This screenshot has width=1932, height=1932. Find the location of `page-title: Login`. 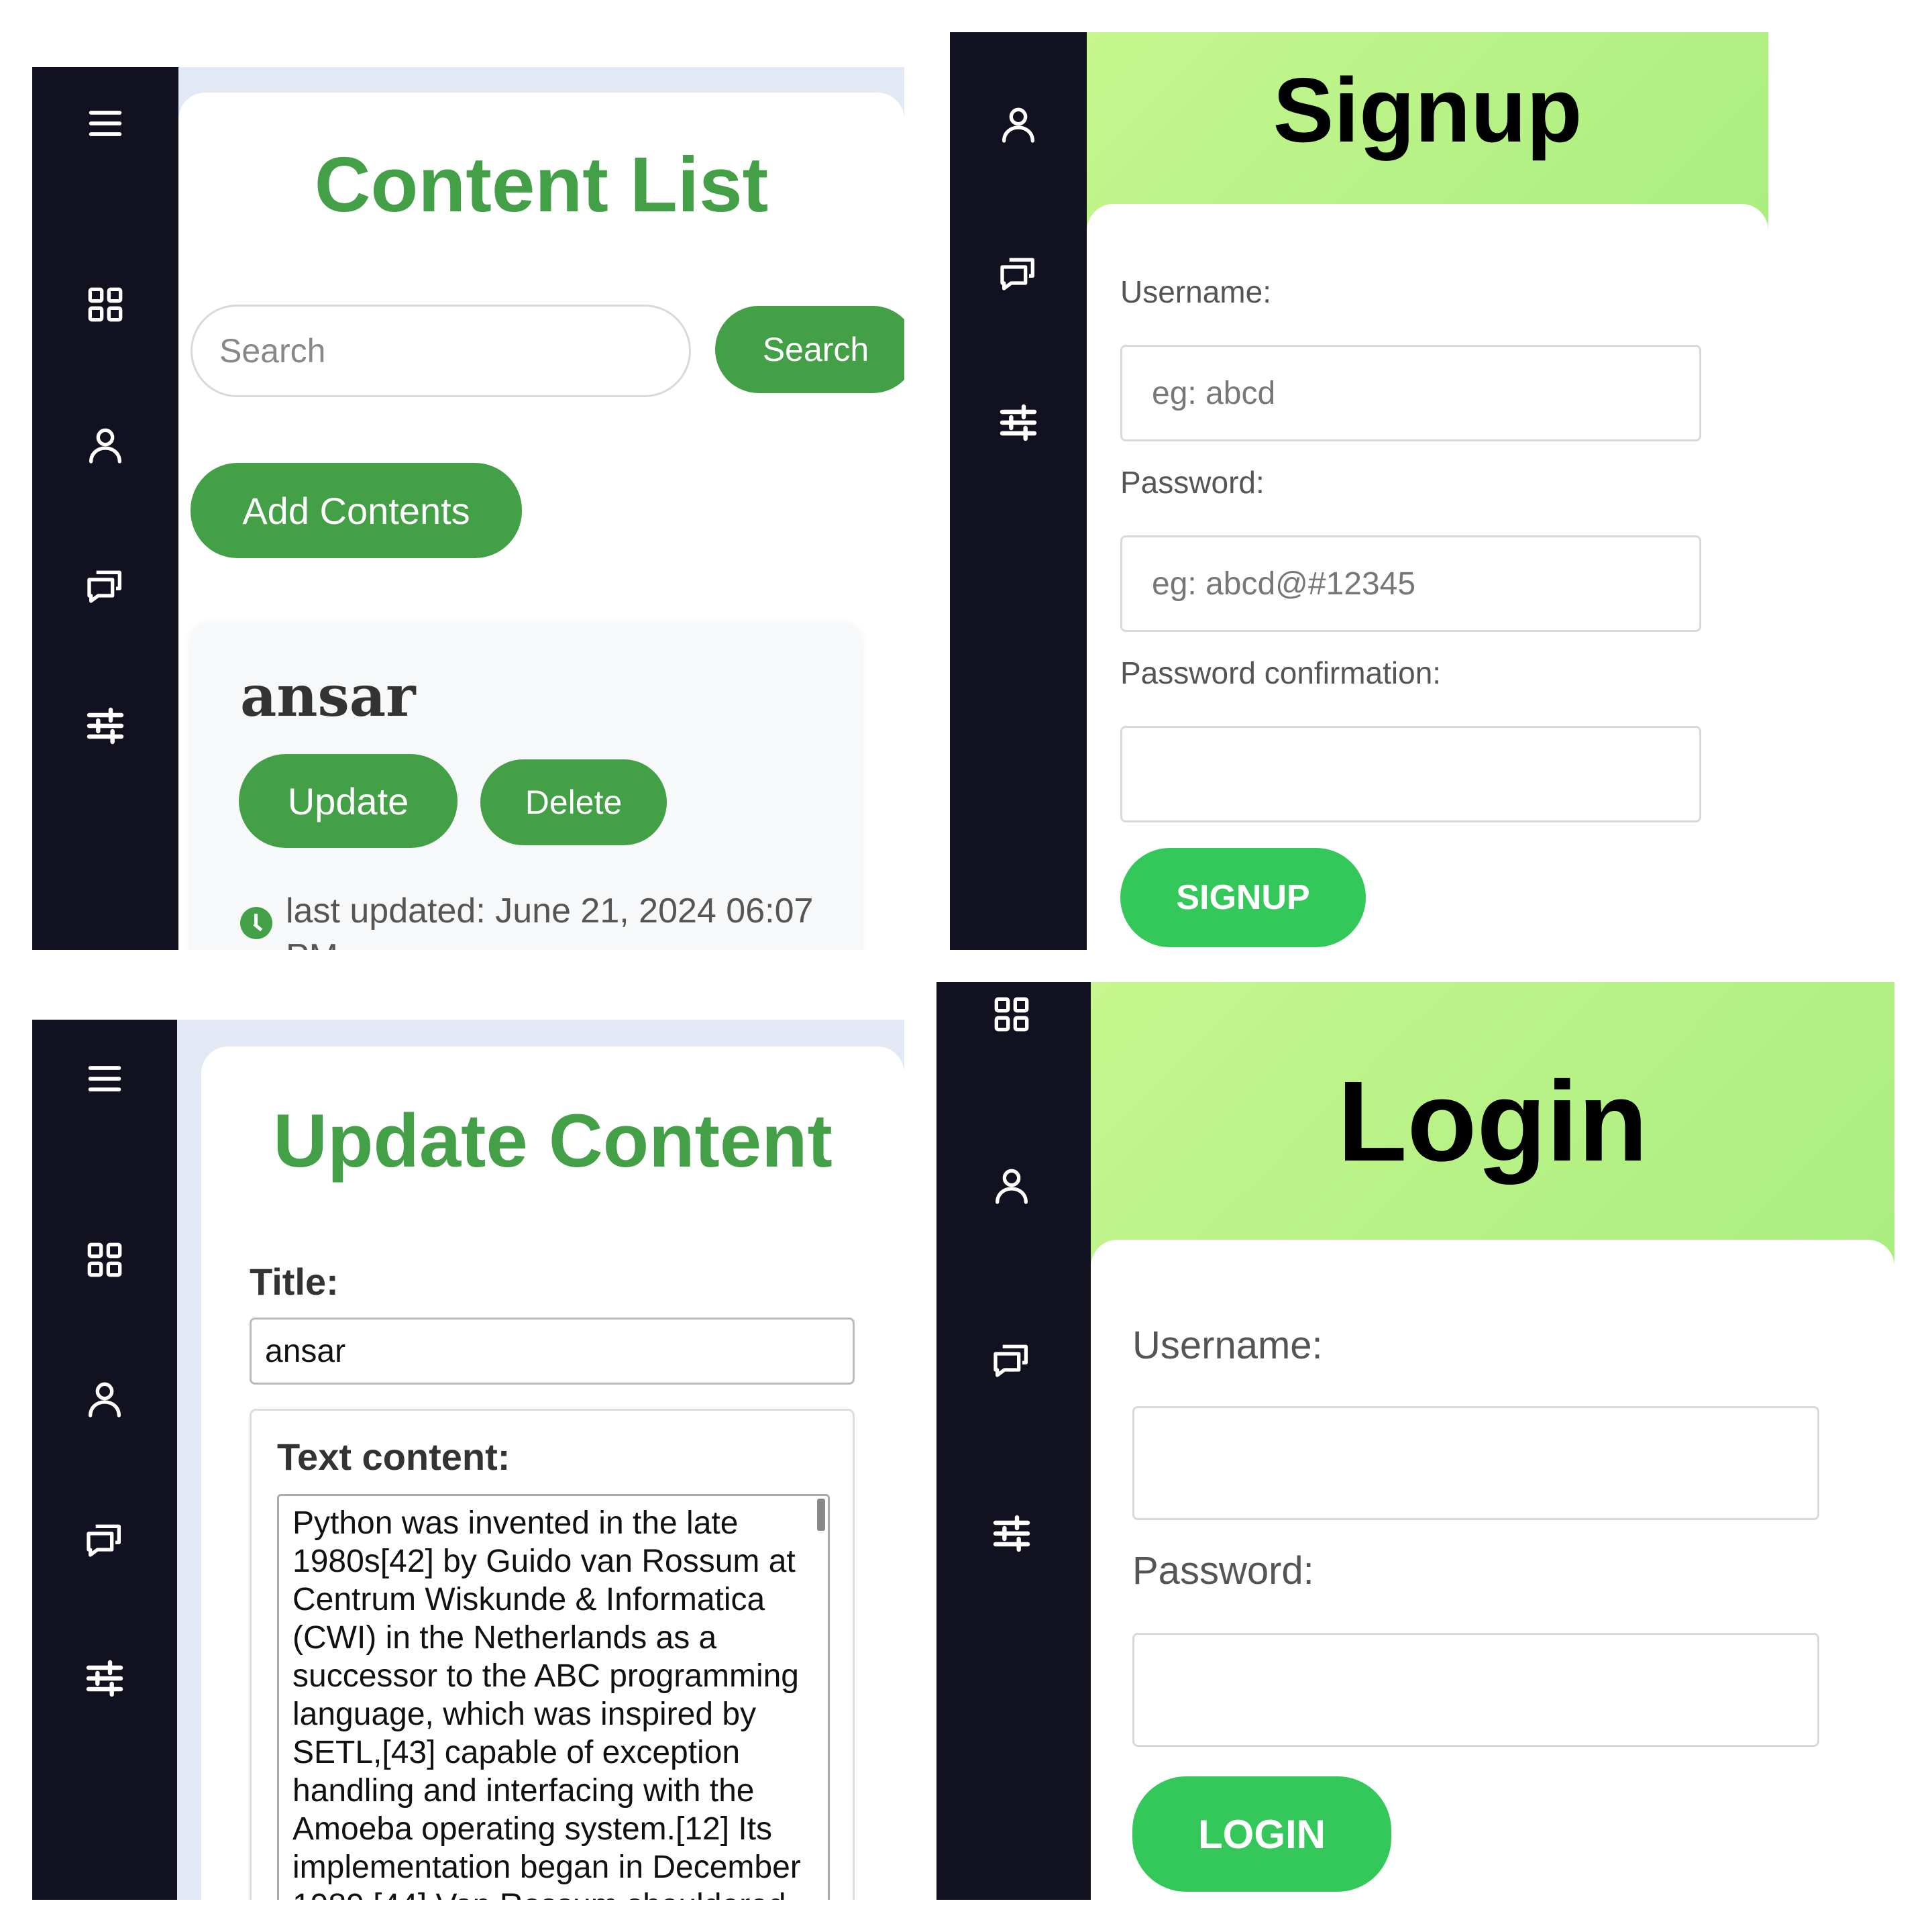

page-title: Login is located at coordinates (1492, 1121).